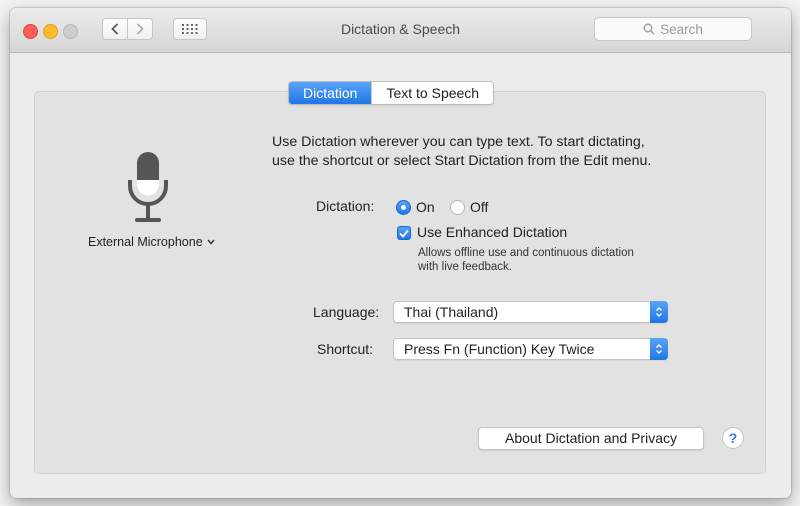 This screenshot has width=800, height=506. I want to click on search-placeholder: Search, so click(681, 29).